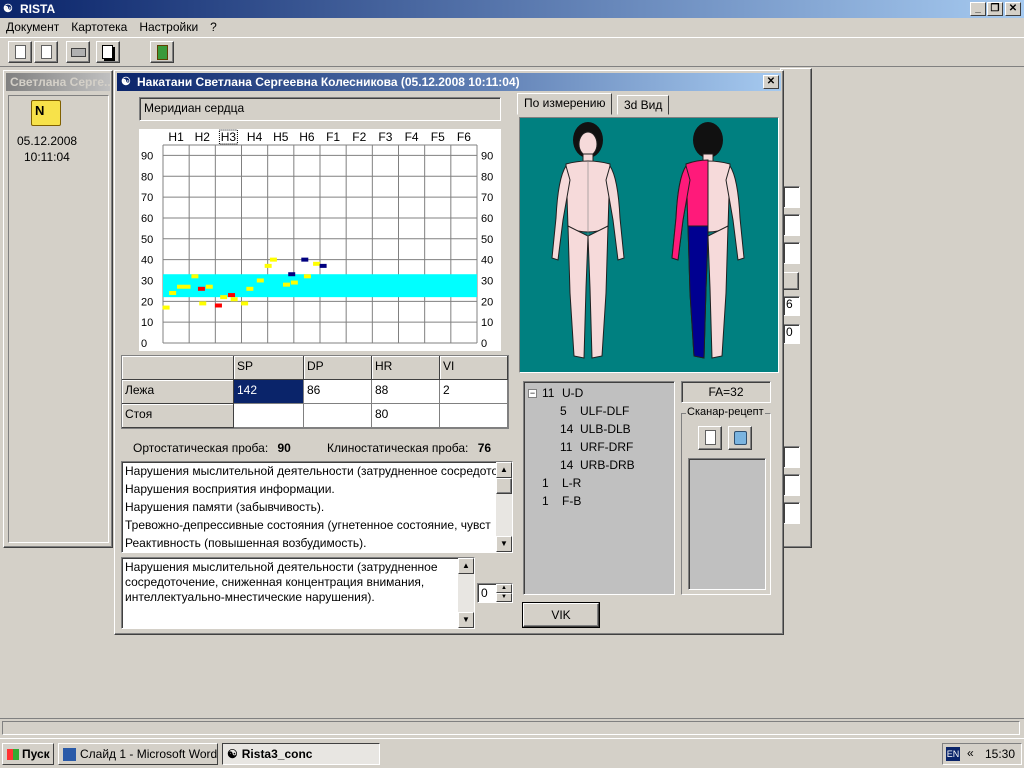 Image resolution: width=1024 pixels, height=768 pixels. I want to click on table-row-header: Стоя, so click(178, 416).